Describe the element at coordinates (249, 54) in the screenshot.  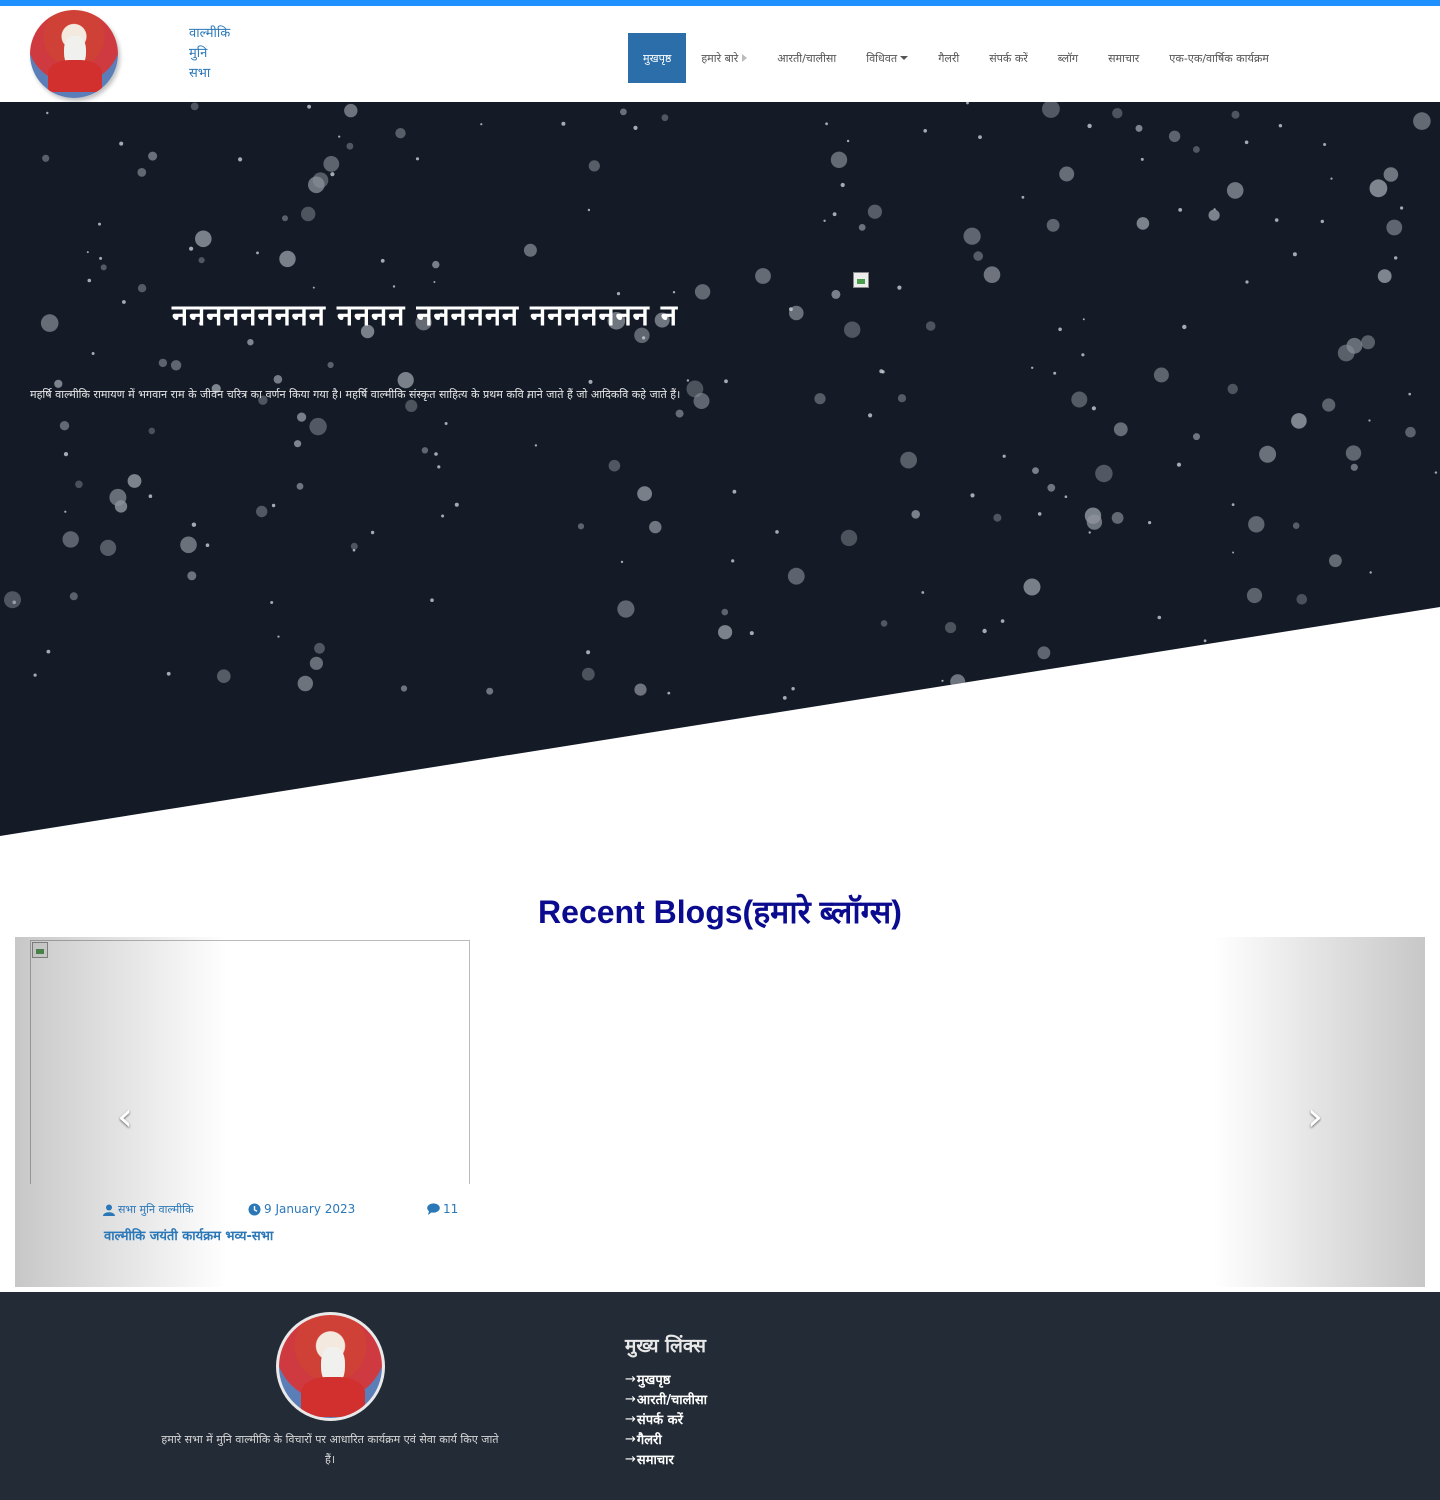
I see `brand-name: वाल्मीकि मुनि सभा` at that location.